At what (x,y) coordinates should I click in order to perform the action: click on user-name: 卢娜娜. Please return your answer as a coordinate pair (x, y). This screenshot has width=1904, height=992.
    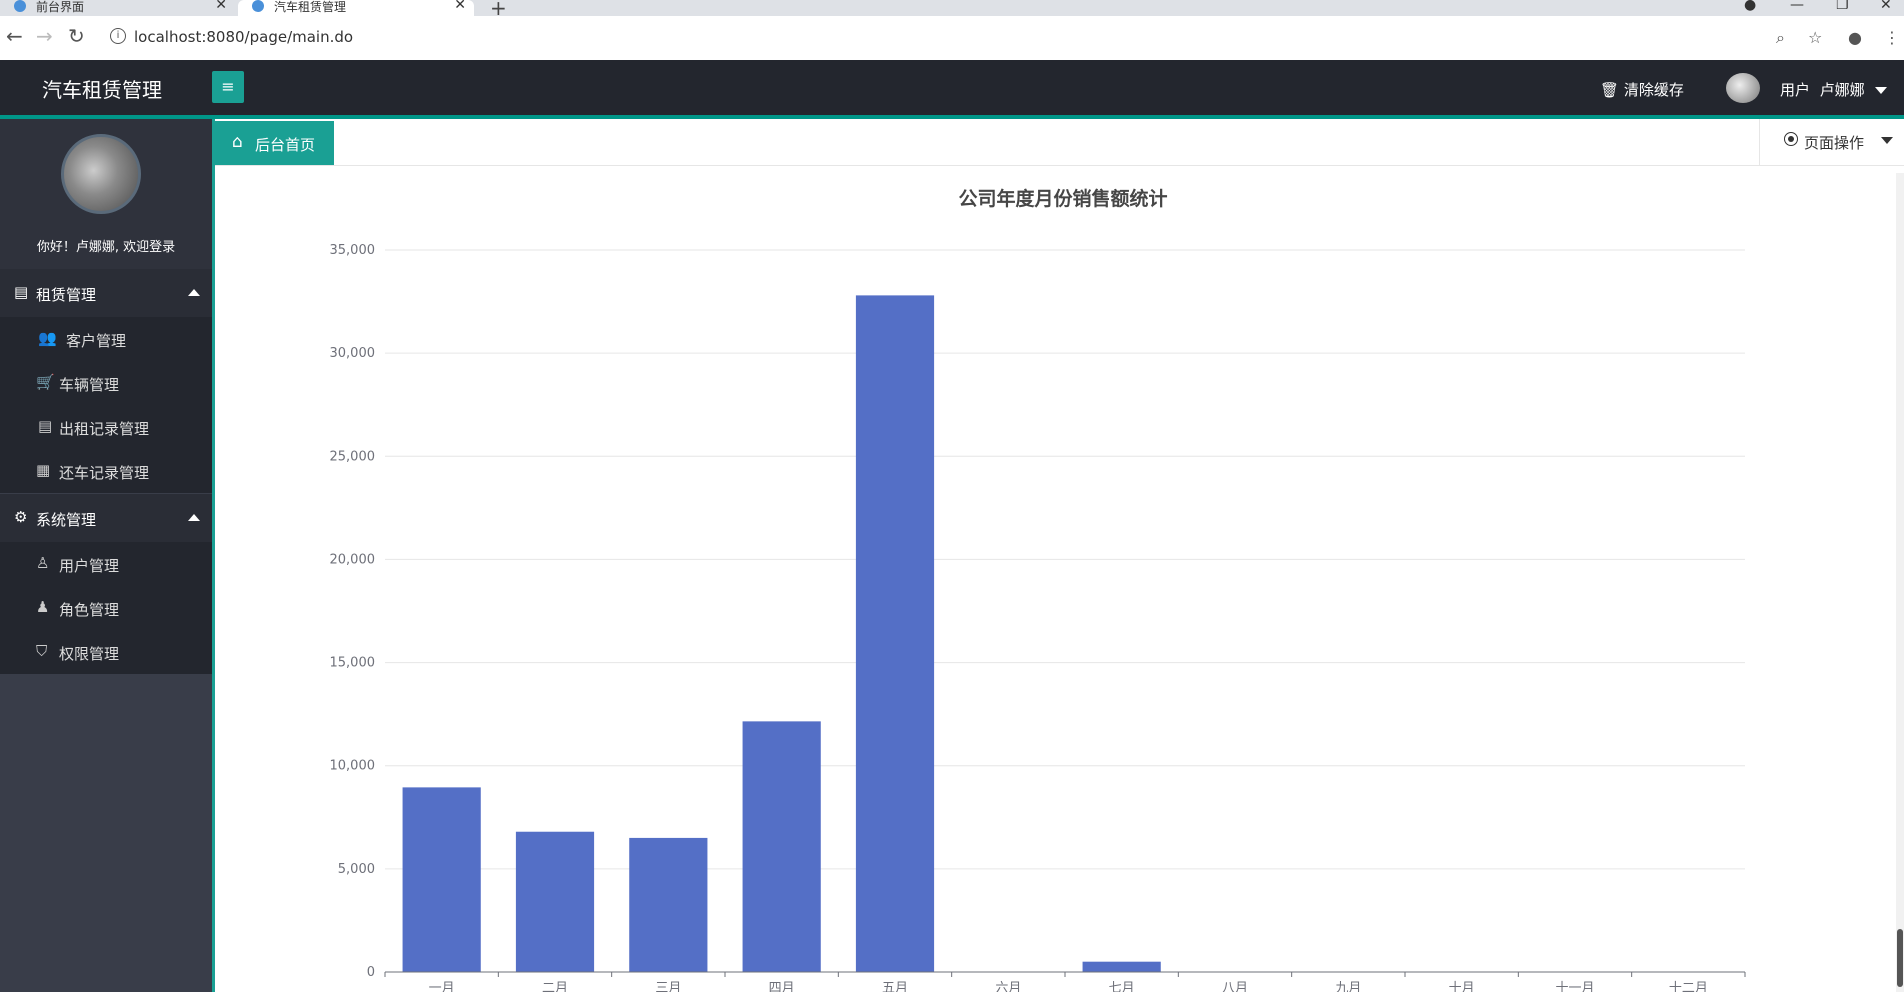
    Looking at the image, I should click on (1842, 90).